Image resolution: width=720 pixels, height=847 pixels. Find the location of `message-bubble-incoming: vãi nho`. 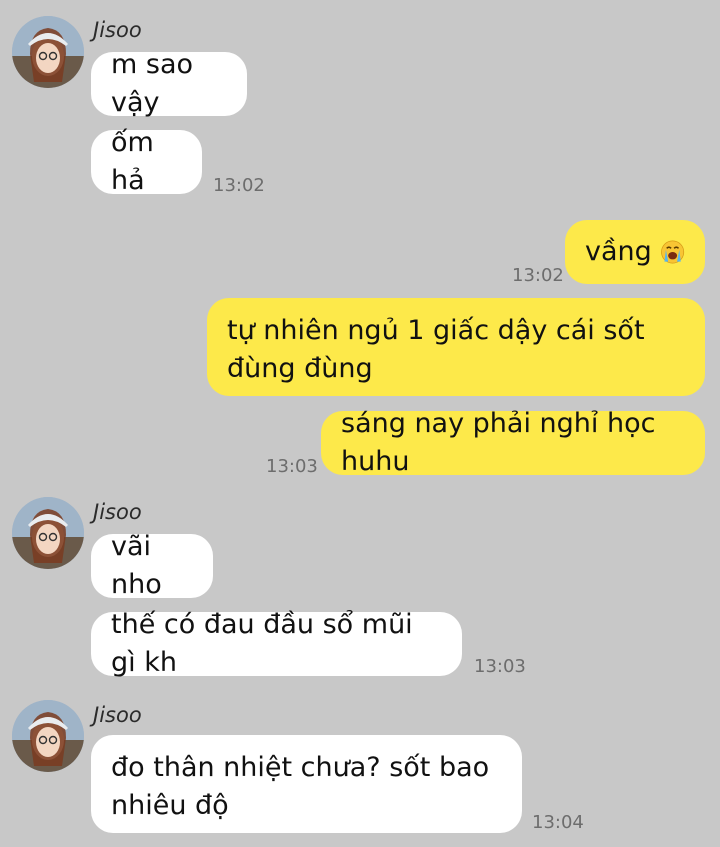

message-bubble-incoming: vãi nho is located at coordinates (152, 565).